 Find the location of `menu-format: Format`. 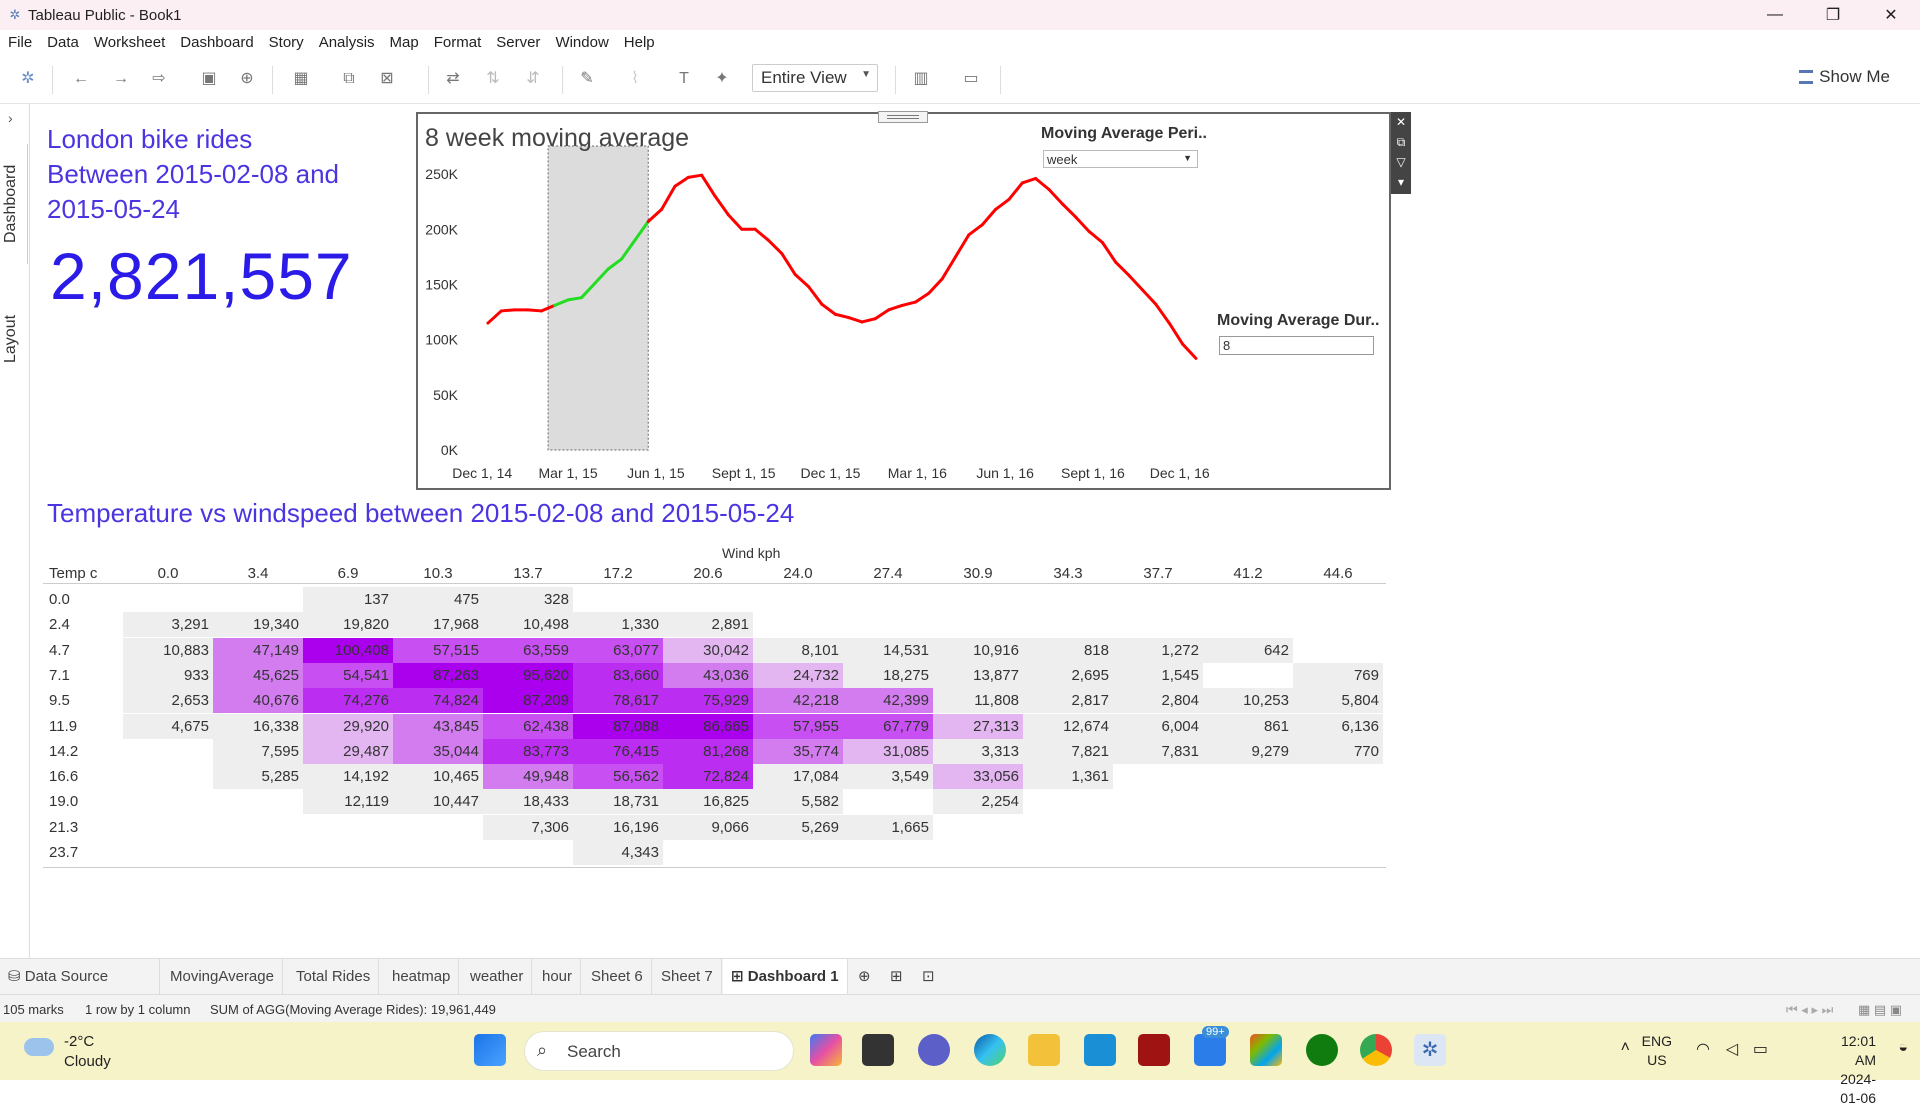

menu-format: Format is located at coordinates (457, 42).